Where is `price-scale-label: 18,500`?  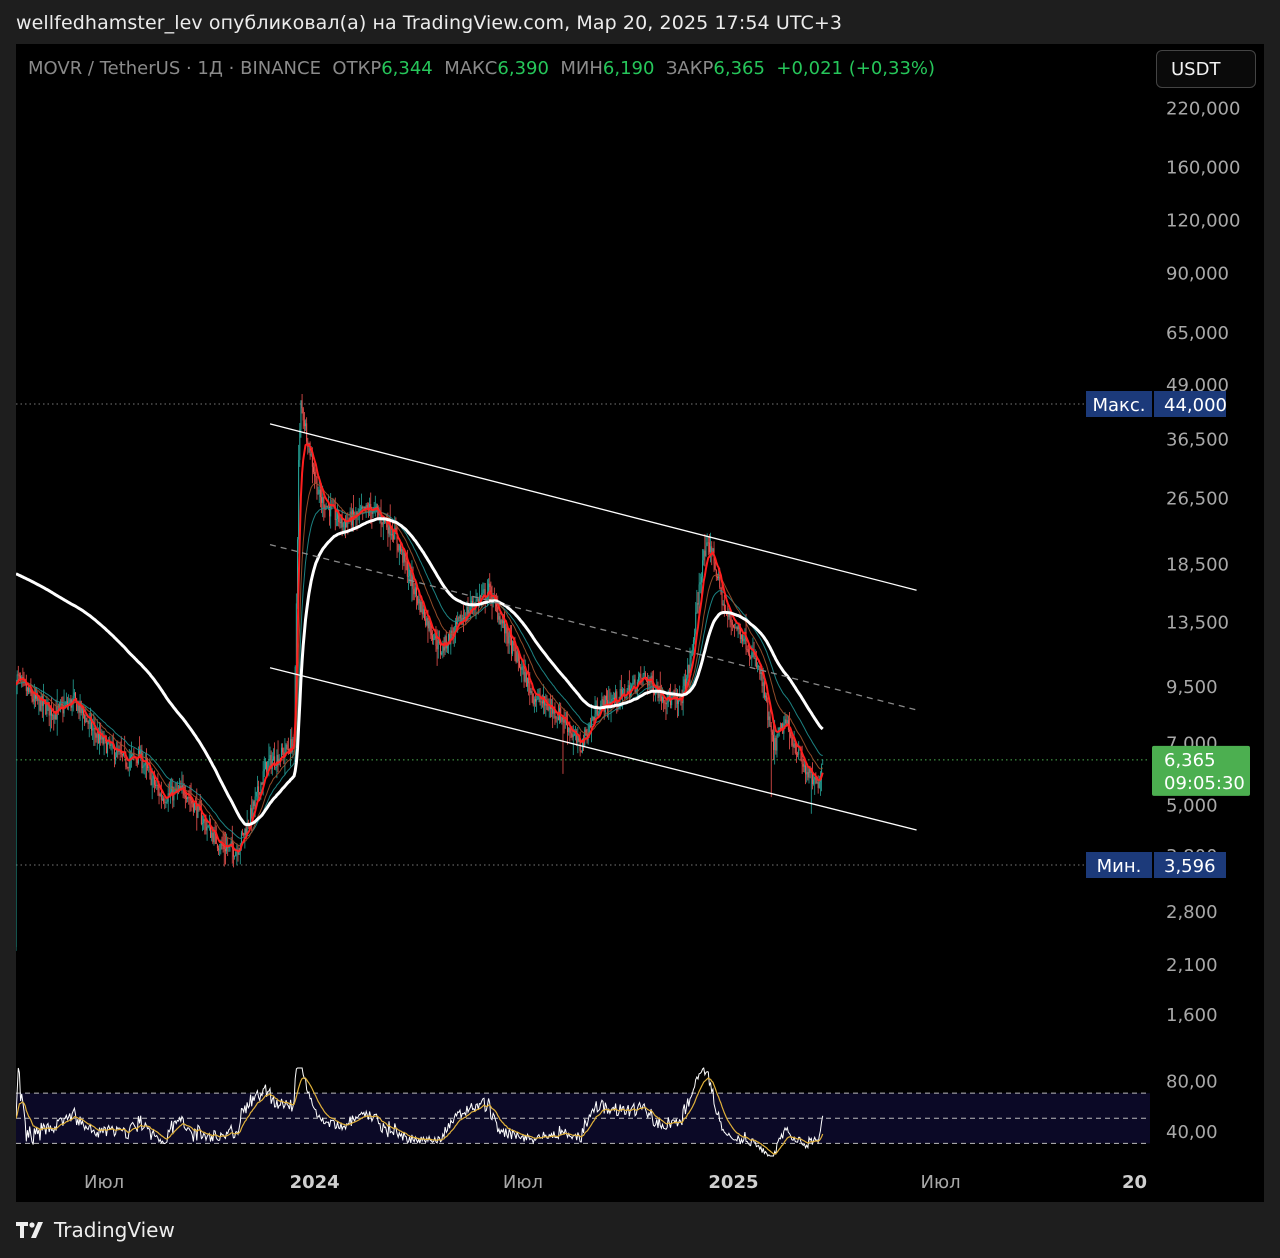 price-scale-label: 18,500 is located at coordinates (1197, 564).